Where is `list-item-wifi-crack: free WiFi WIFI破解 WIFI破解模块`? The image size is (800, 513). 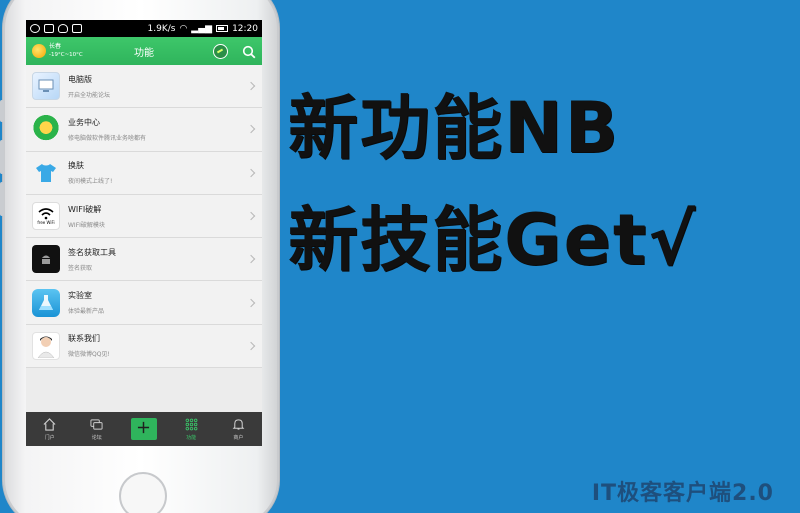 list-item-wifi-crack: free WiFi WIFI破解 WIFI破解模块 is located at coordinates (144, 216).